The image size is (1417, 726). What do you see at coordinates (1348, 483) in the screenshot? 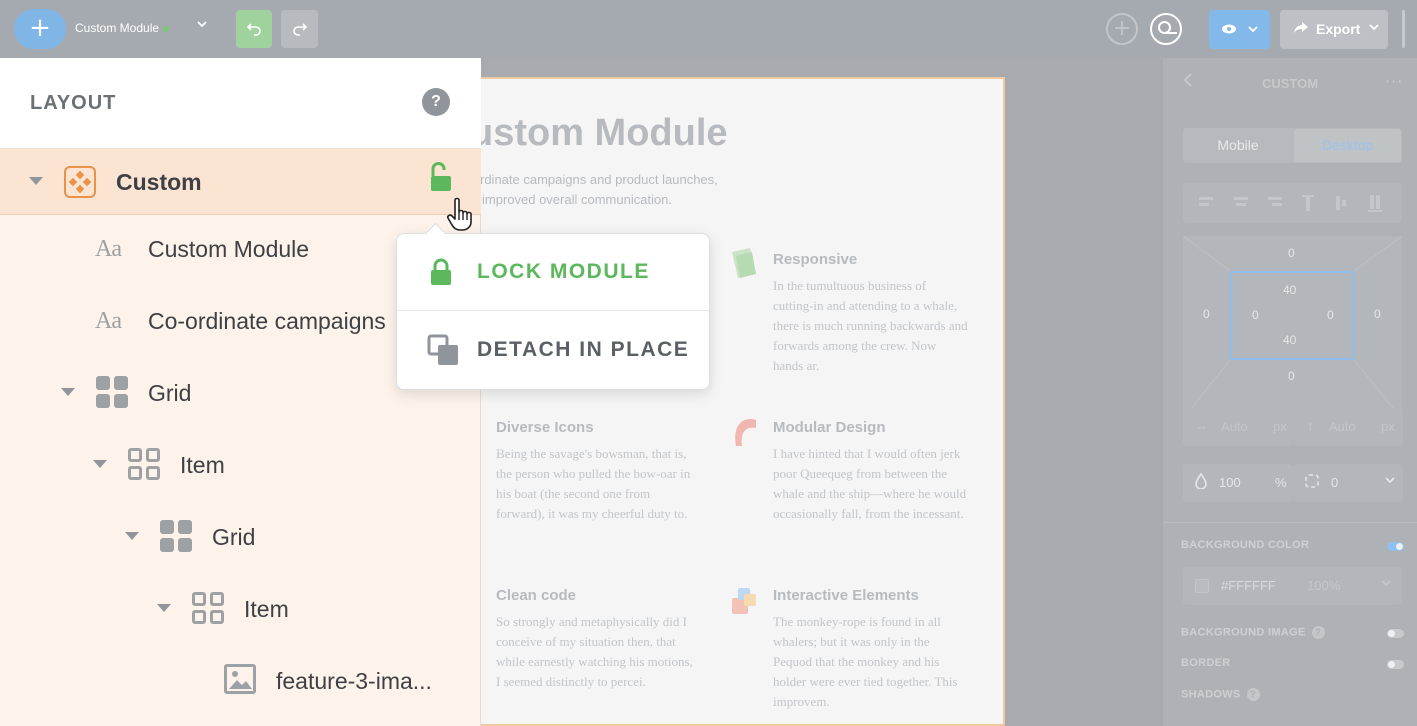
I see `border-radius-field: 0` at bounding box center [1348, 483].